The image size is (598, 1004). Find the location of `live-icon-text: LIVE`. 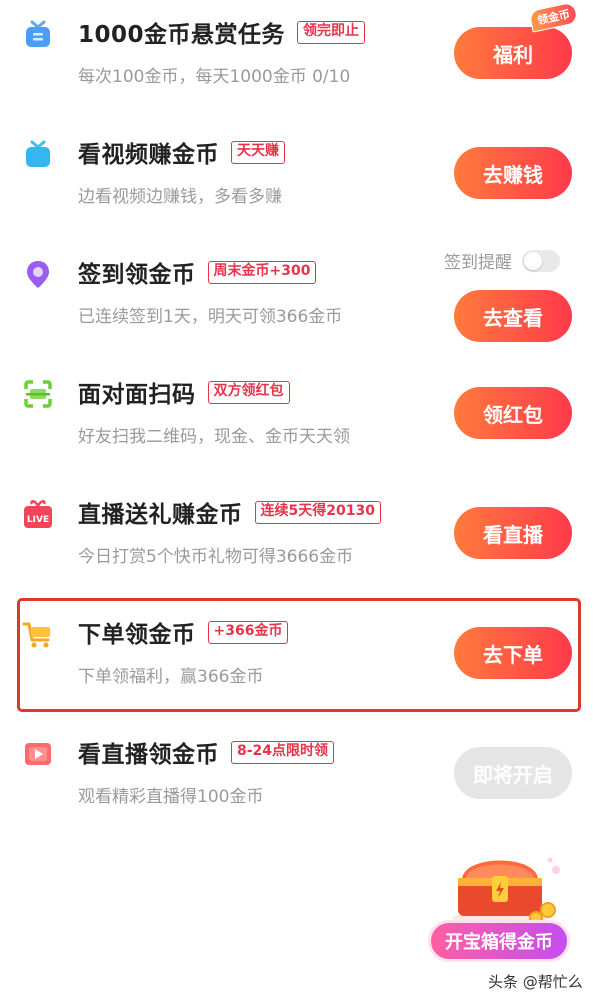

live-icon-text: LIVE is located at coordinates (38, 520).